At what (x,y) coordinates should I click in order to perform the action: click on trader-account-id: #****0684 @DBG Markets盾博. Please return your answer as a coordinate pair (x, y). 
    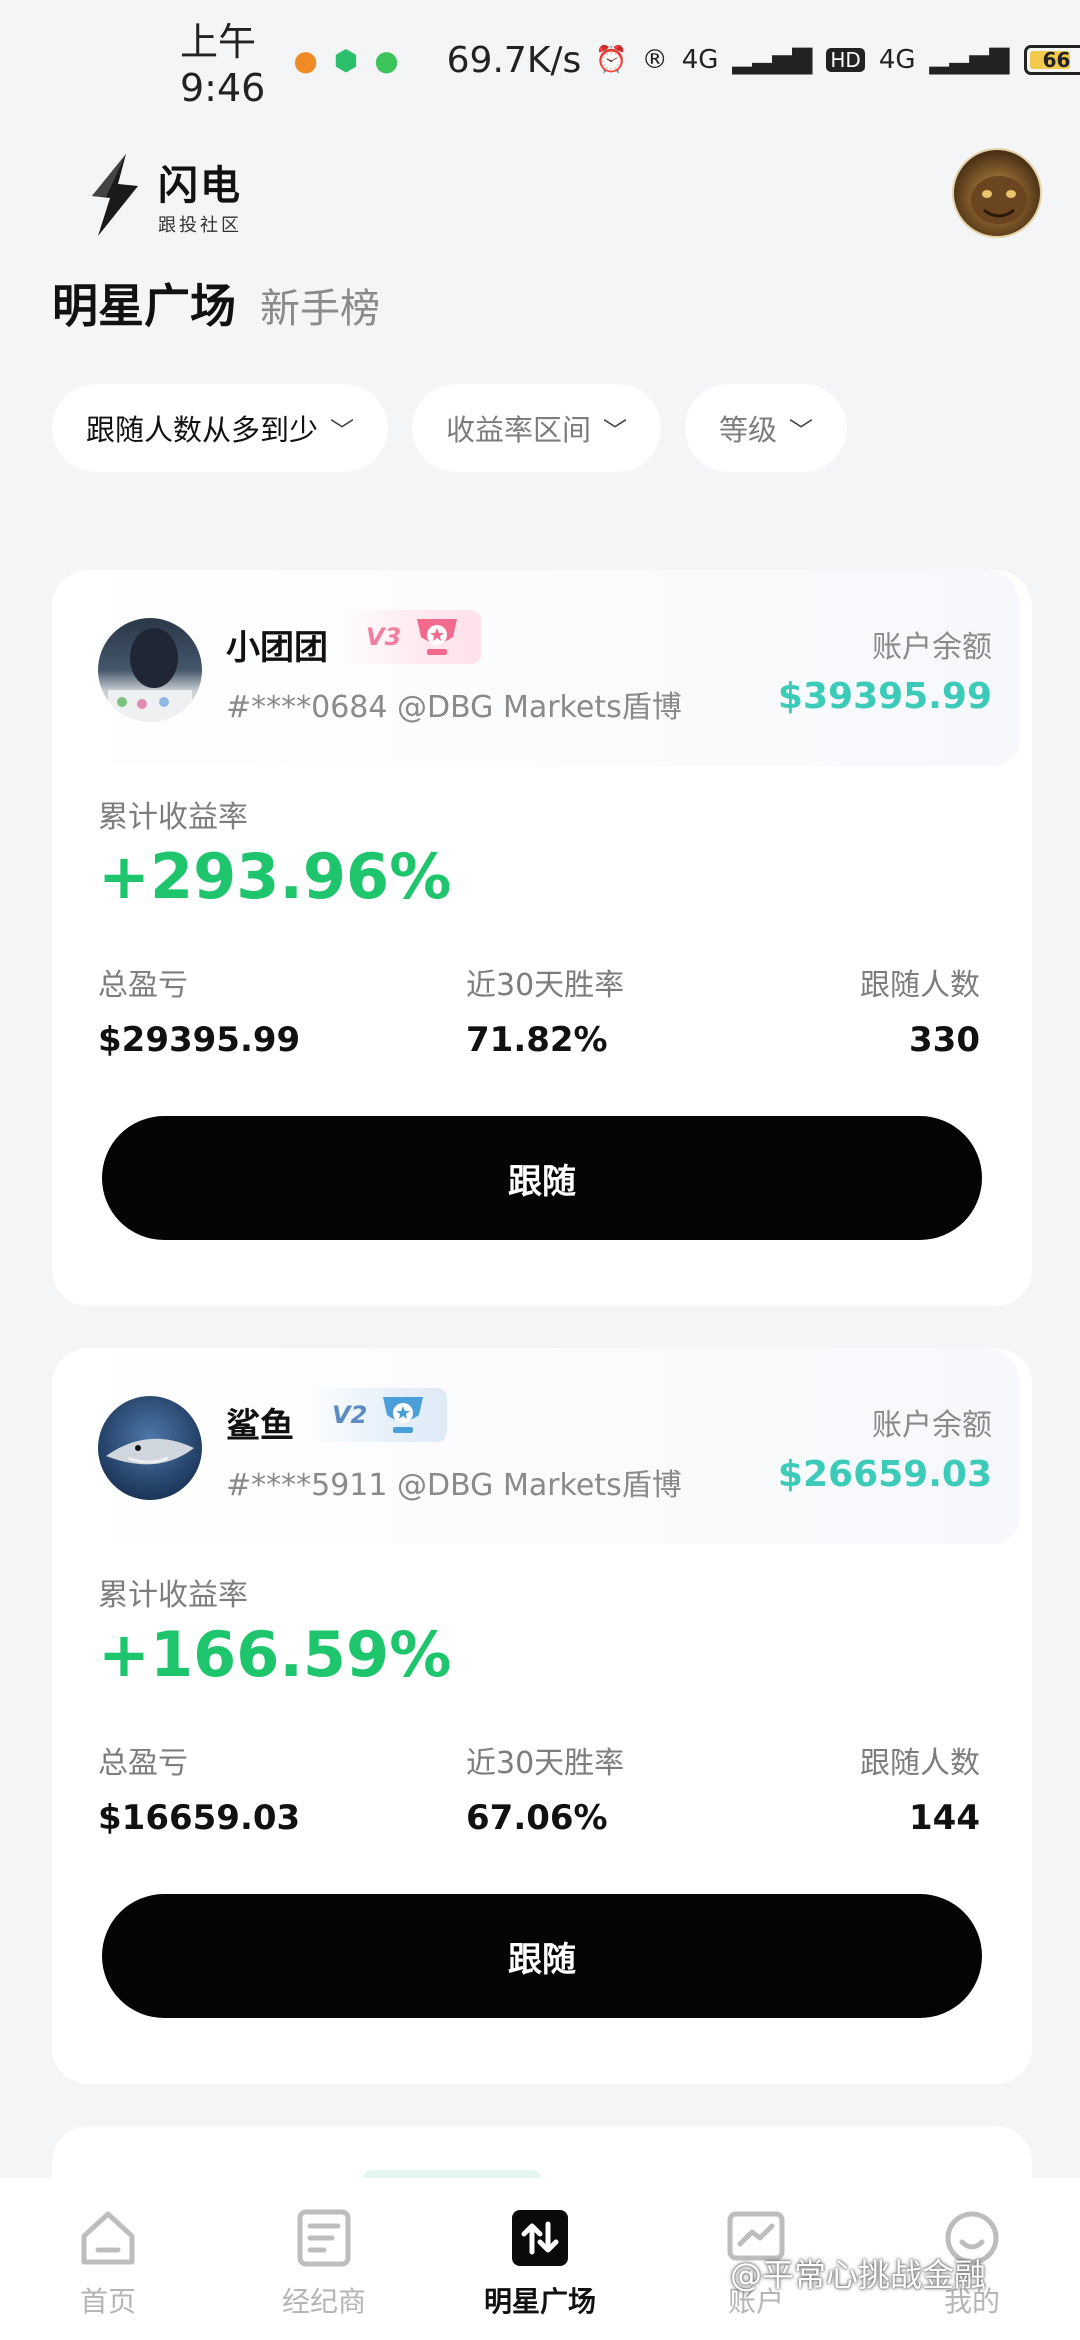
    Looking at the image, I should click on (454, 707).